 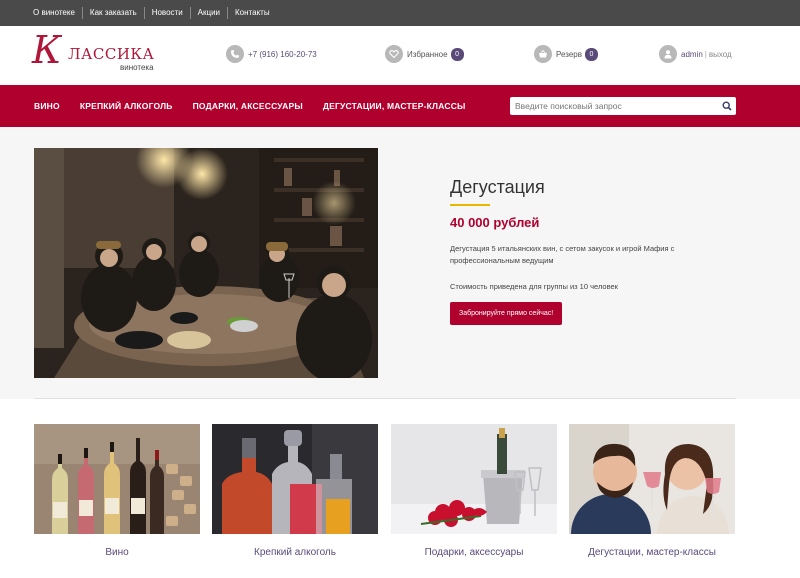 I want to click on logo: К ЛАССИКА винотека, so click(x=102, y=53).